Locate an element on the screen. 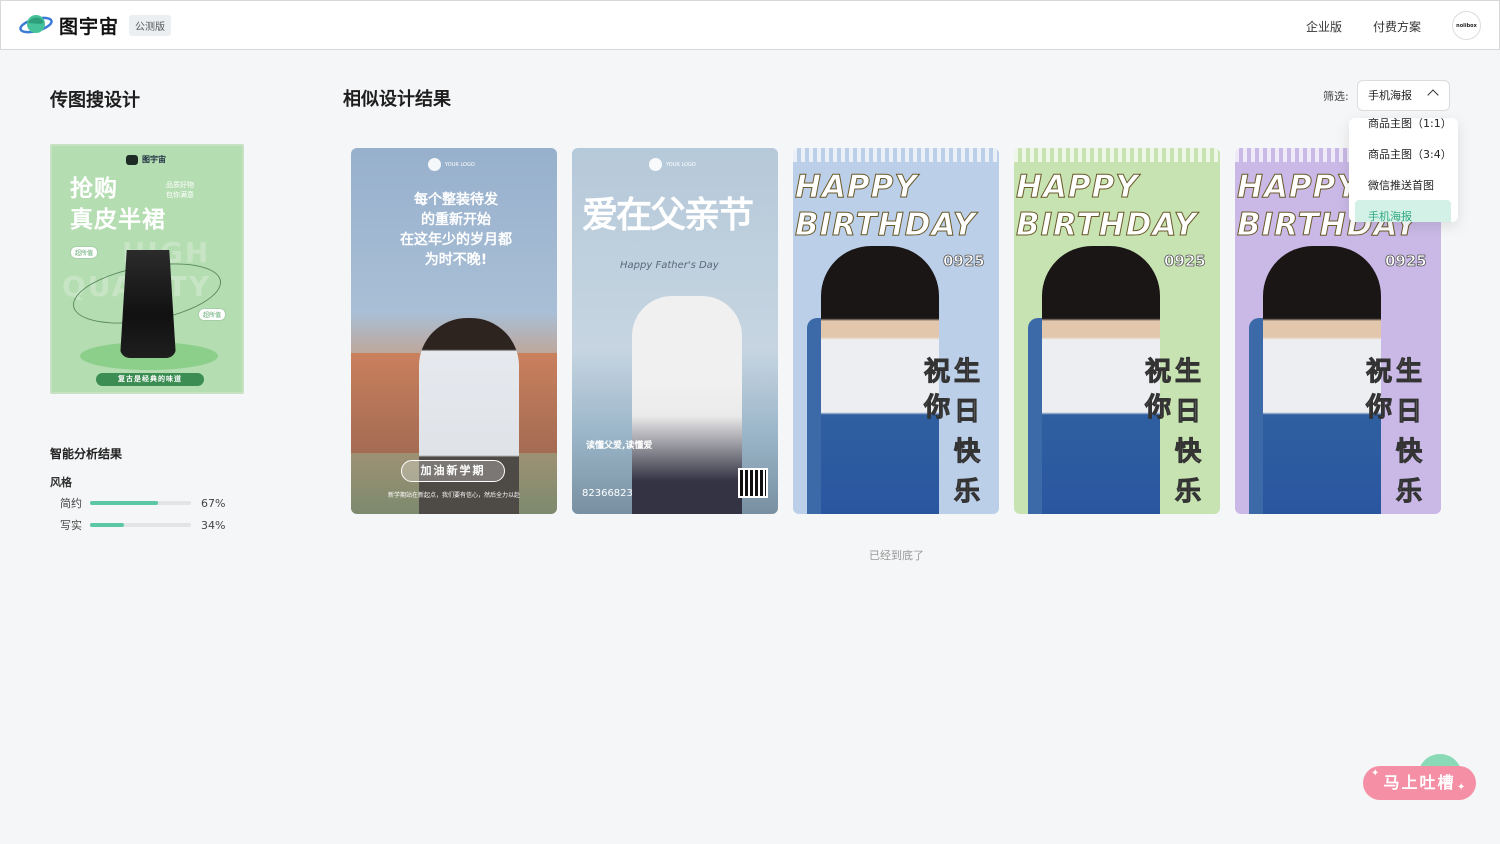 Image resolution: width=1500 pixels, height=844 pixels. card-pill: 加油新学期 is located at coordinates (453, 471).